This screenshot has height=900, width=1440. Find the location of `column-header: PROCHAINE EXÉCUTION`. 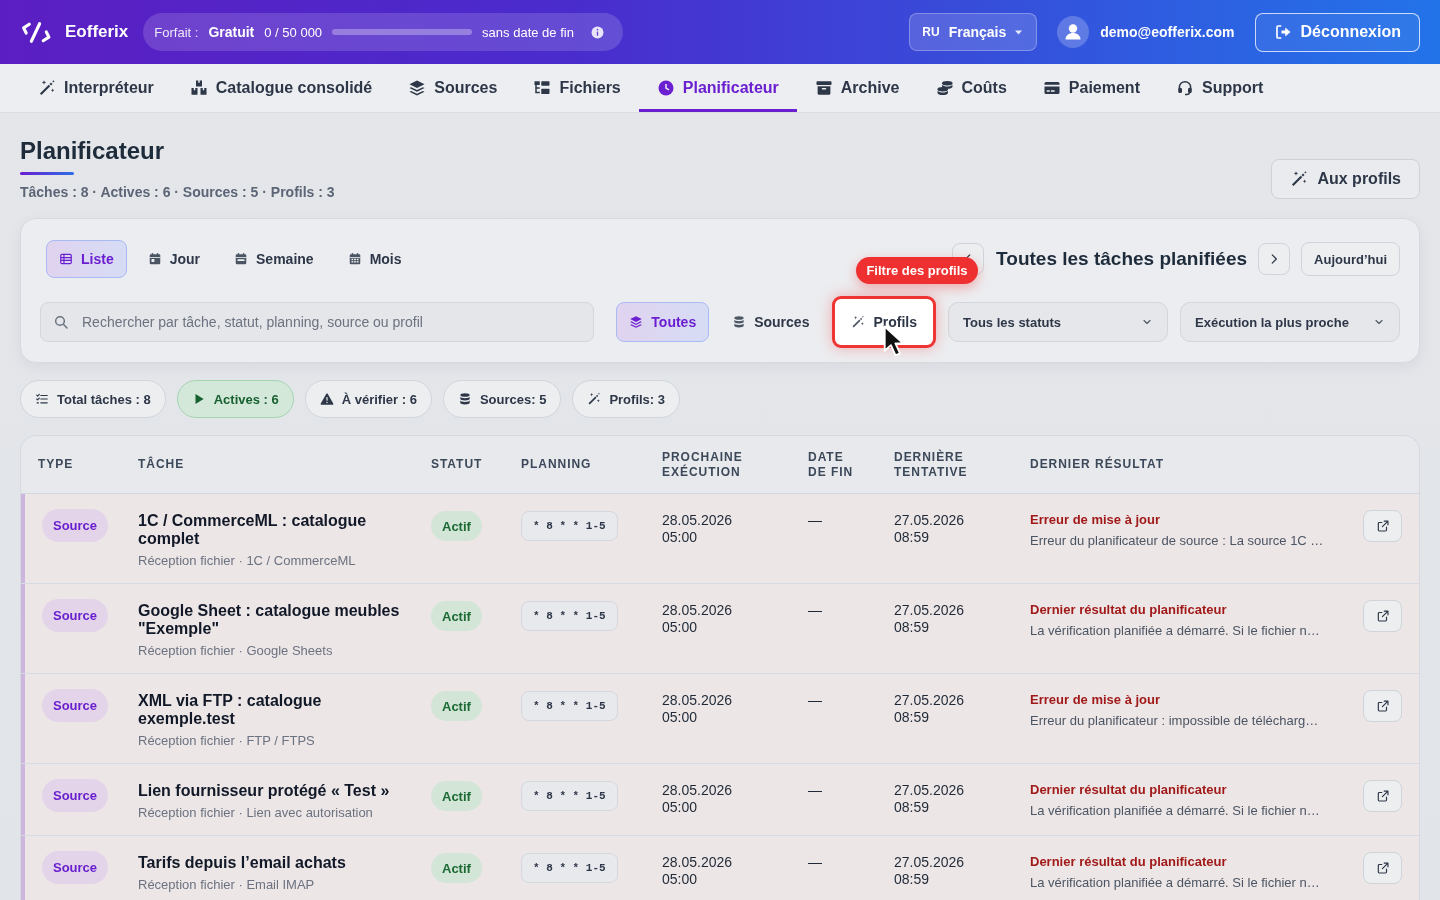

column-header: PROCHAINE EXÉCUTION is located at coordinates (702, 464).